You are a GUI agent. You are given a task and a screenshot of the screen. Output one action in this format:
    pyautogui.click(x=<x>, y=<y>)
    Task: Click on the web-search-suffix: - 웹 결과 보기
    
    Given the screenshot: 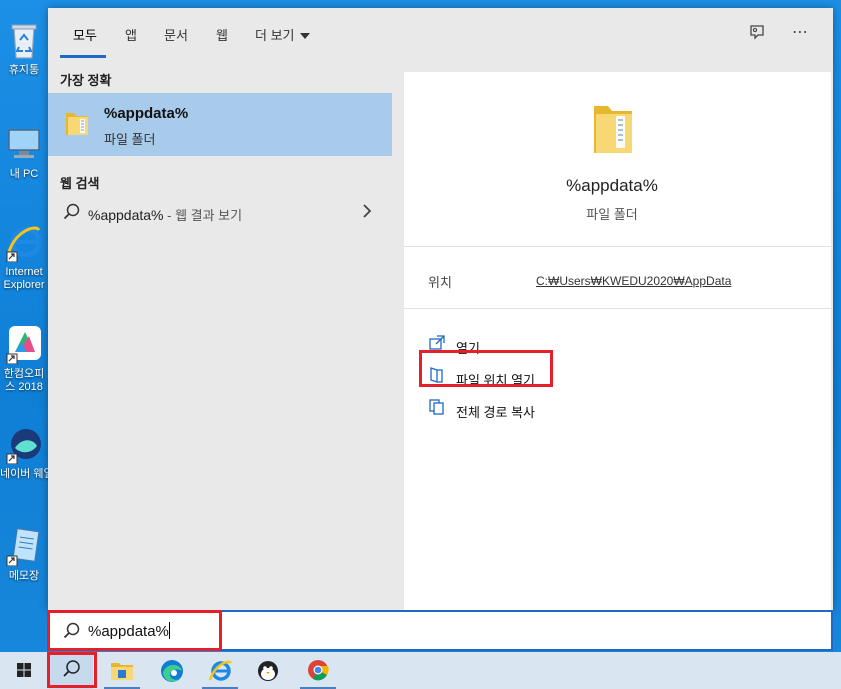 What is the action you would take?
    pyautogui.click(x=203, y=215)
    